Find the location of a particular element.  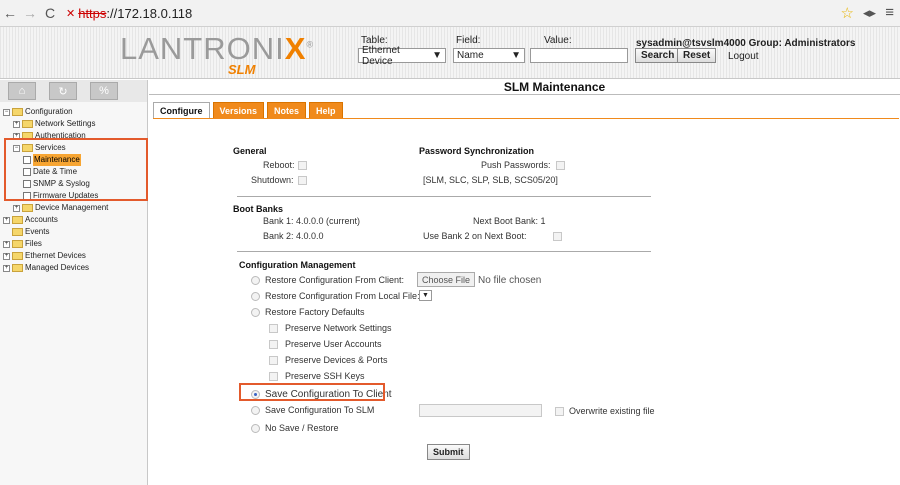

use-bank2-label: Use Bank 2 on Next Boot: is located at coordinates (475, 236).